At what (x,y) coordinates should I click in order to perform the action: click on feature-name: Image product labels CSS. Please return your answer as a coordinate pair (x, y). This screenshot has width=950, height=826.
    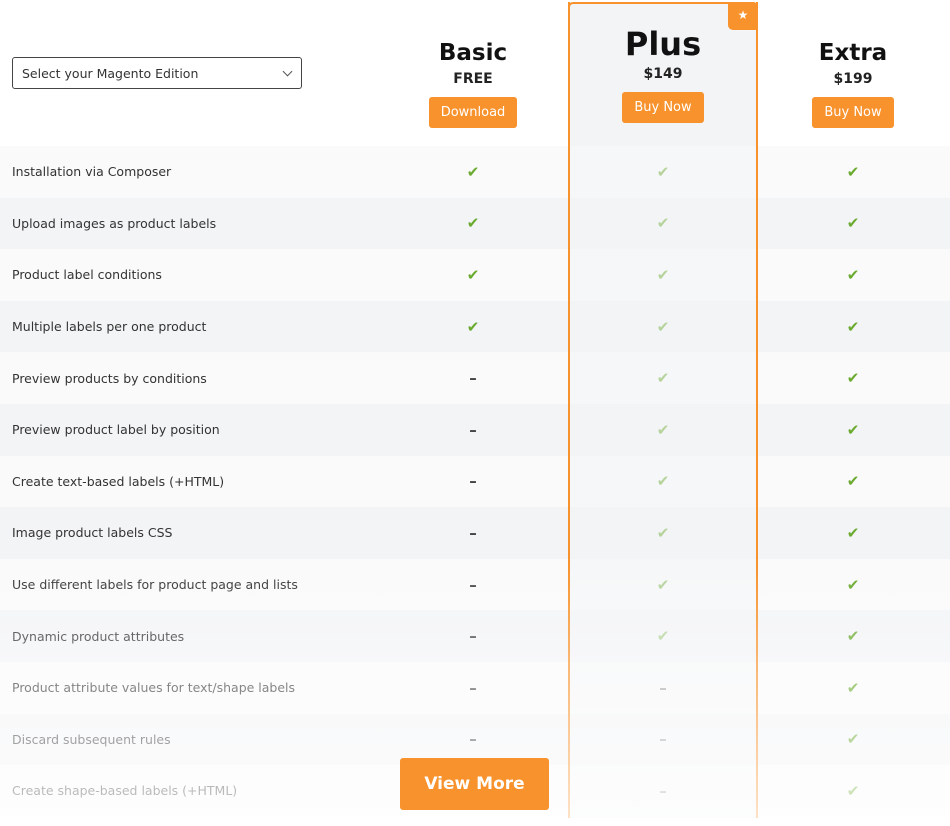
    Looking at the image, I should click on (92, 533).